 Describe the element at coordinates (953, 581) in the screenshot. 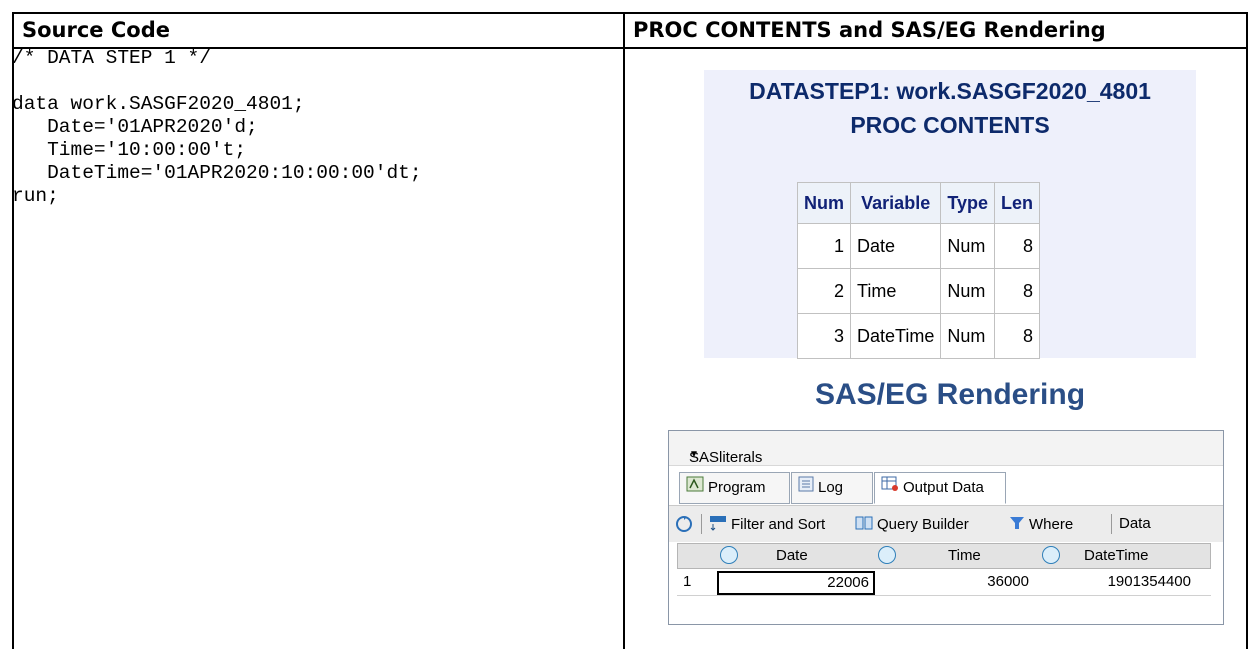

I see `cell-time: 36000` at that location.